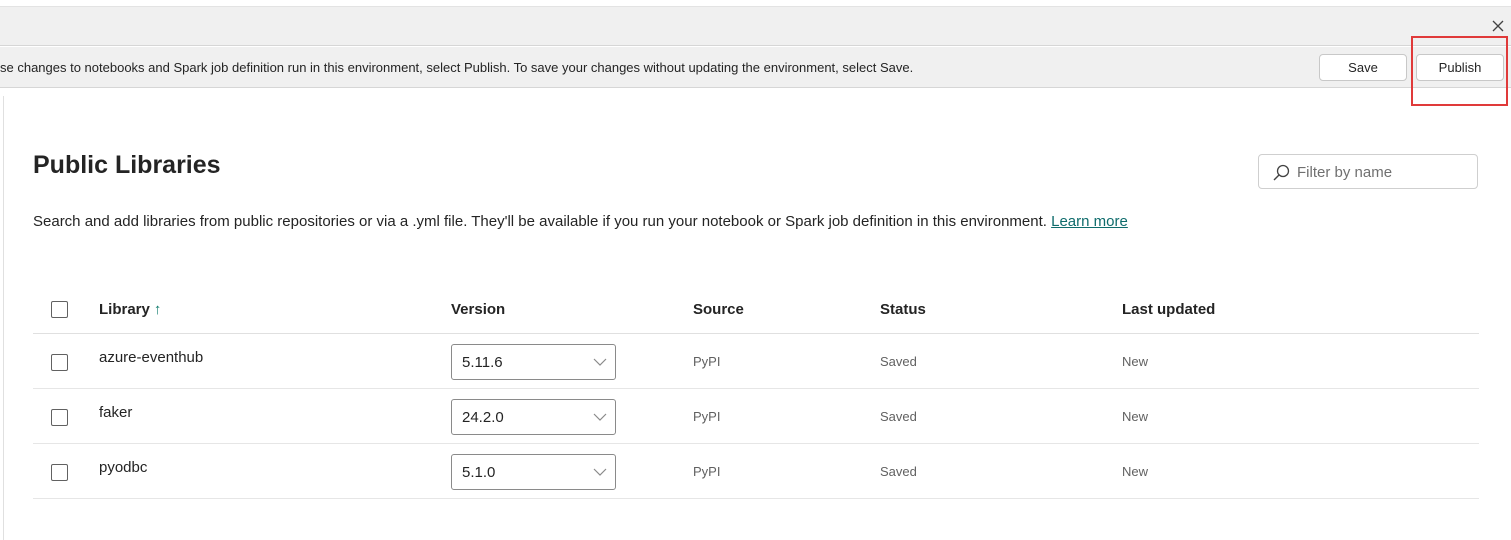 The image size is (1511, 540). Describe the element at coordinates (903, 309) in the screenshot. I see `column-header-status: Status` at that location.